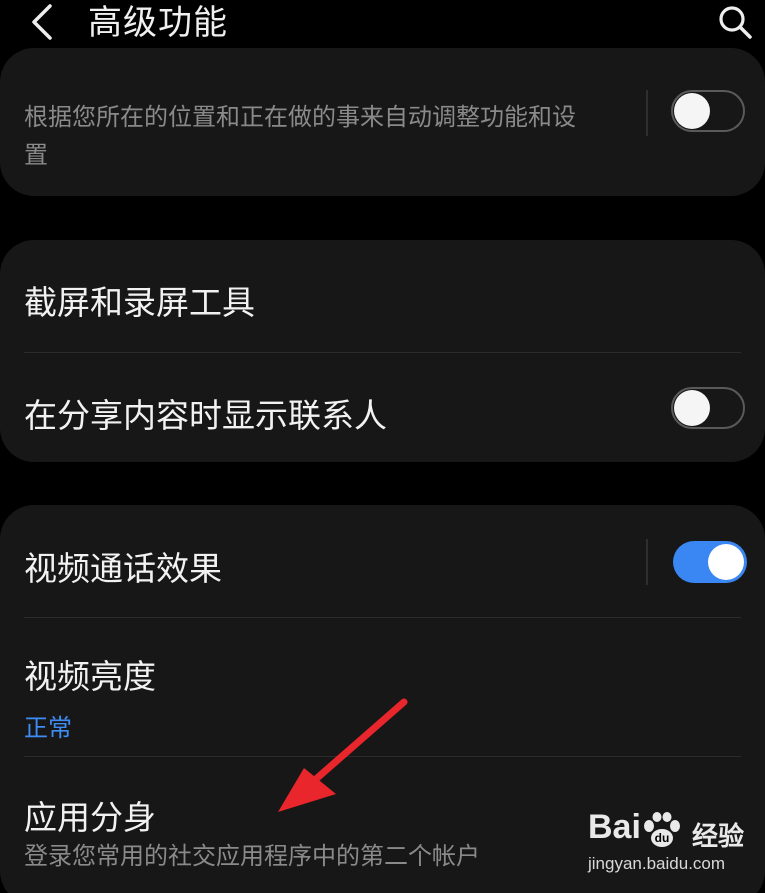 The height and width of the screenshot is (893, 765). I want to click on chevron-left-icon, so click(42, 22).